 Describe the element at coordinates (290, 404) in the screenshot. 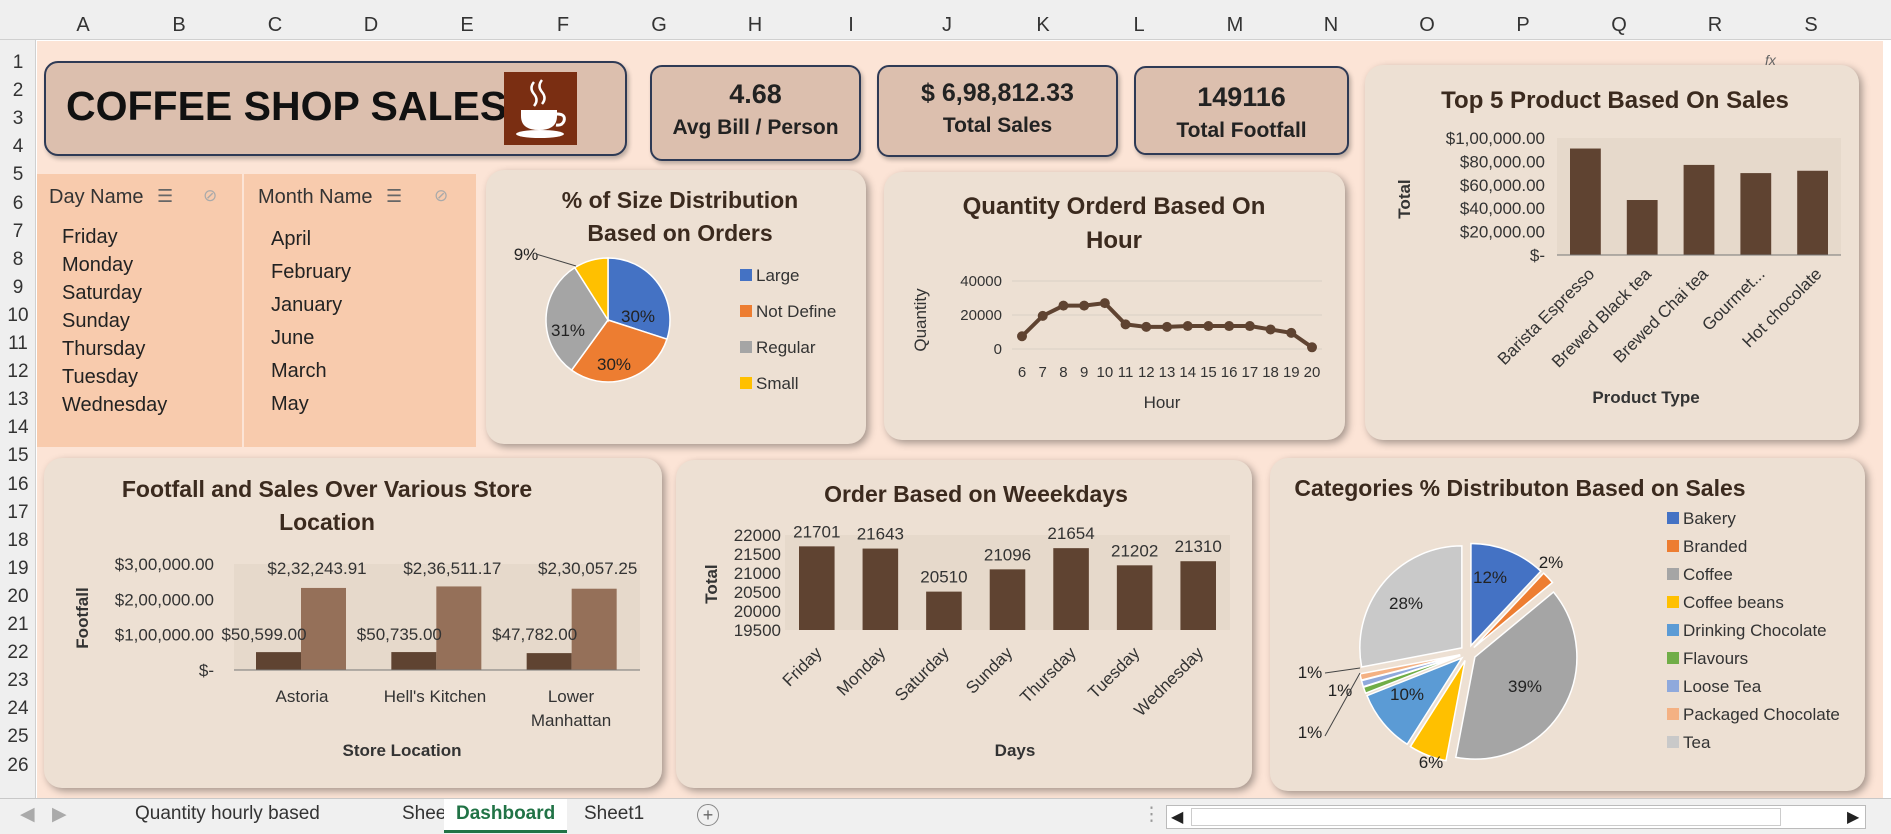

I see `slicer-item: May` at that location.